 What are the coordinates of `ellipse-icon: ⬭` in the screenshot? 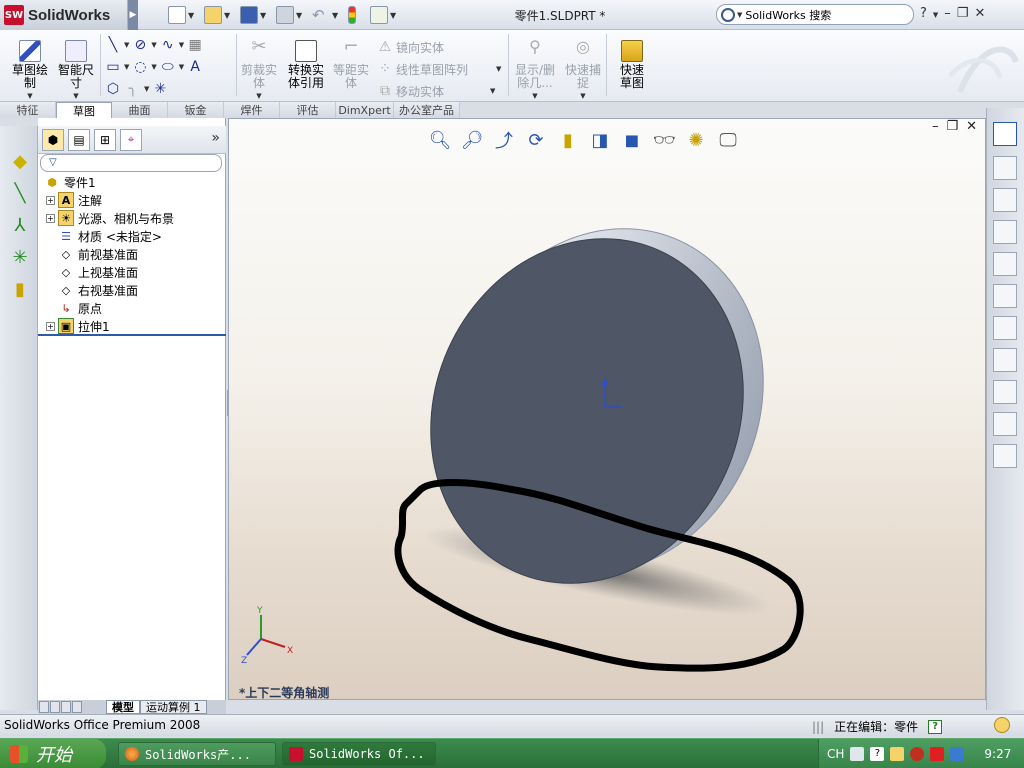 It's located at (168, 67).